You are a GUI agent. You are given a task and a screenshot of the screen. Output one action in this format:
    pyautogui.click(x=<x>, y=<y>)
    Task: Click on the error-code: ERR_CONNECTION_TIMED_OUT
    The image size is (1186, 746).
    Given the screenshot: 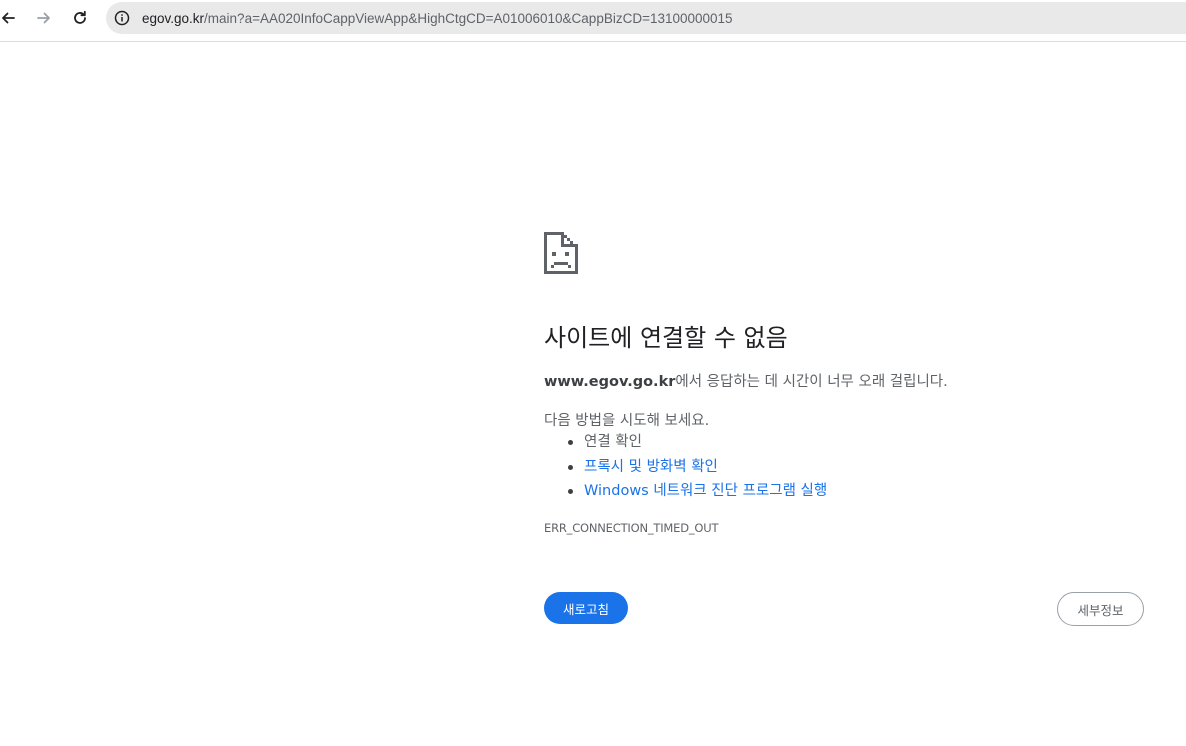 What is the action you would take?
    pyautogui.click(x=631, y=528)
    